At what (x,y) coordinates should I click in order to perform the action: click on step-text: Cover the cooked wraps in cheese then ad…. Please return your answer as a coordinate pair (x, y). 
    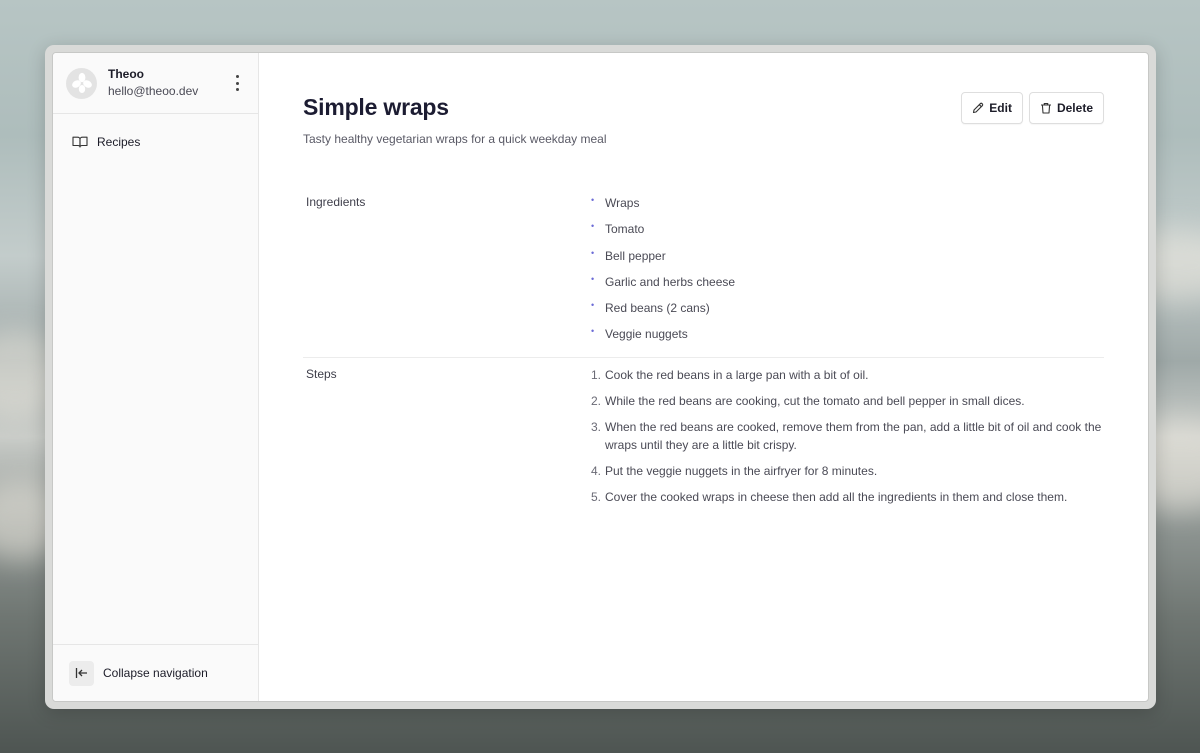
    Looking at the image, I should click on (836, 497).